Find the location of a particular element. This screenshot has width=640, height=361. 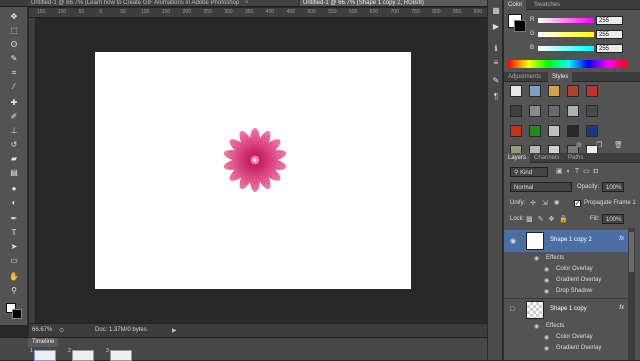

path-select-tool-icon: ➤ is located at coordinates (14, 246).